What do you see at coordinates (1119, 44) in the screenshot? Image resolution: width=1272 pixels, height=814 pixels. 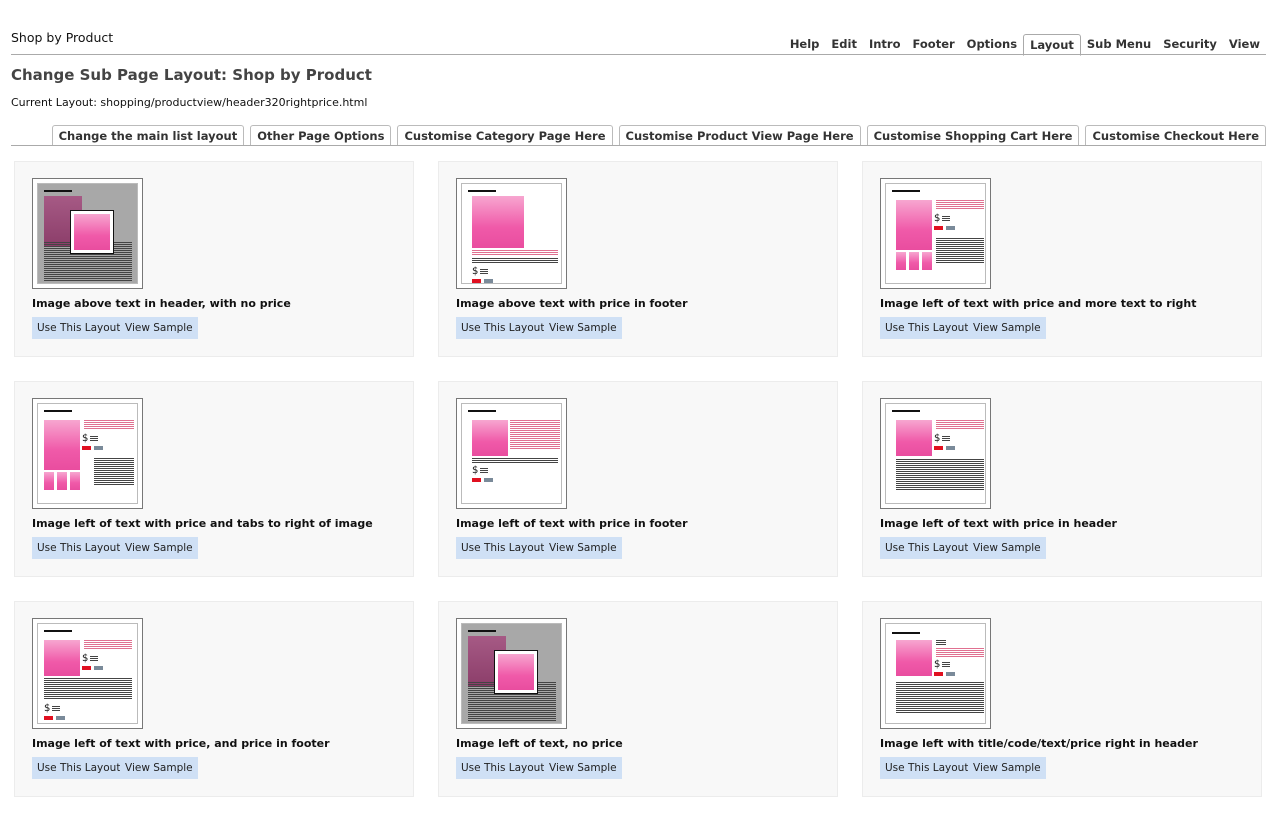 I see `tab-sub-menu: Sub Menu` at bounding box center [1119, 44].